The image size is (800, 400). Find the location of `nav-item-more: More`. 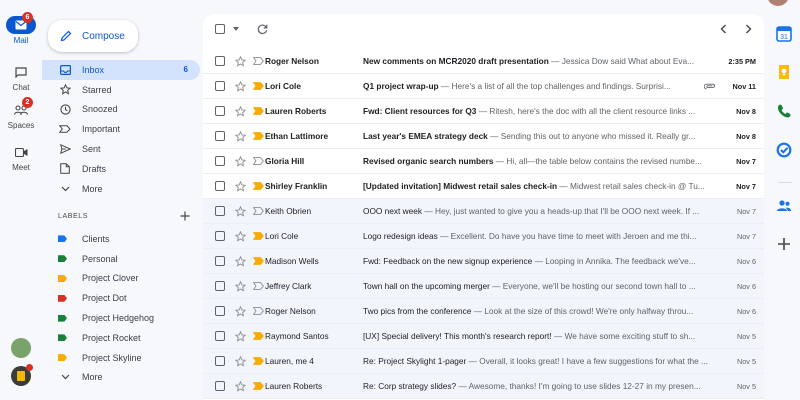

nav-item-more: More is located at coordinates (121, 189).